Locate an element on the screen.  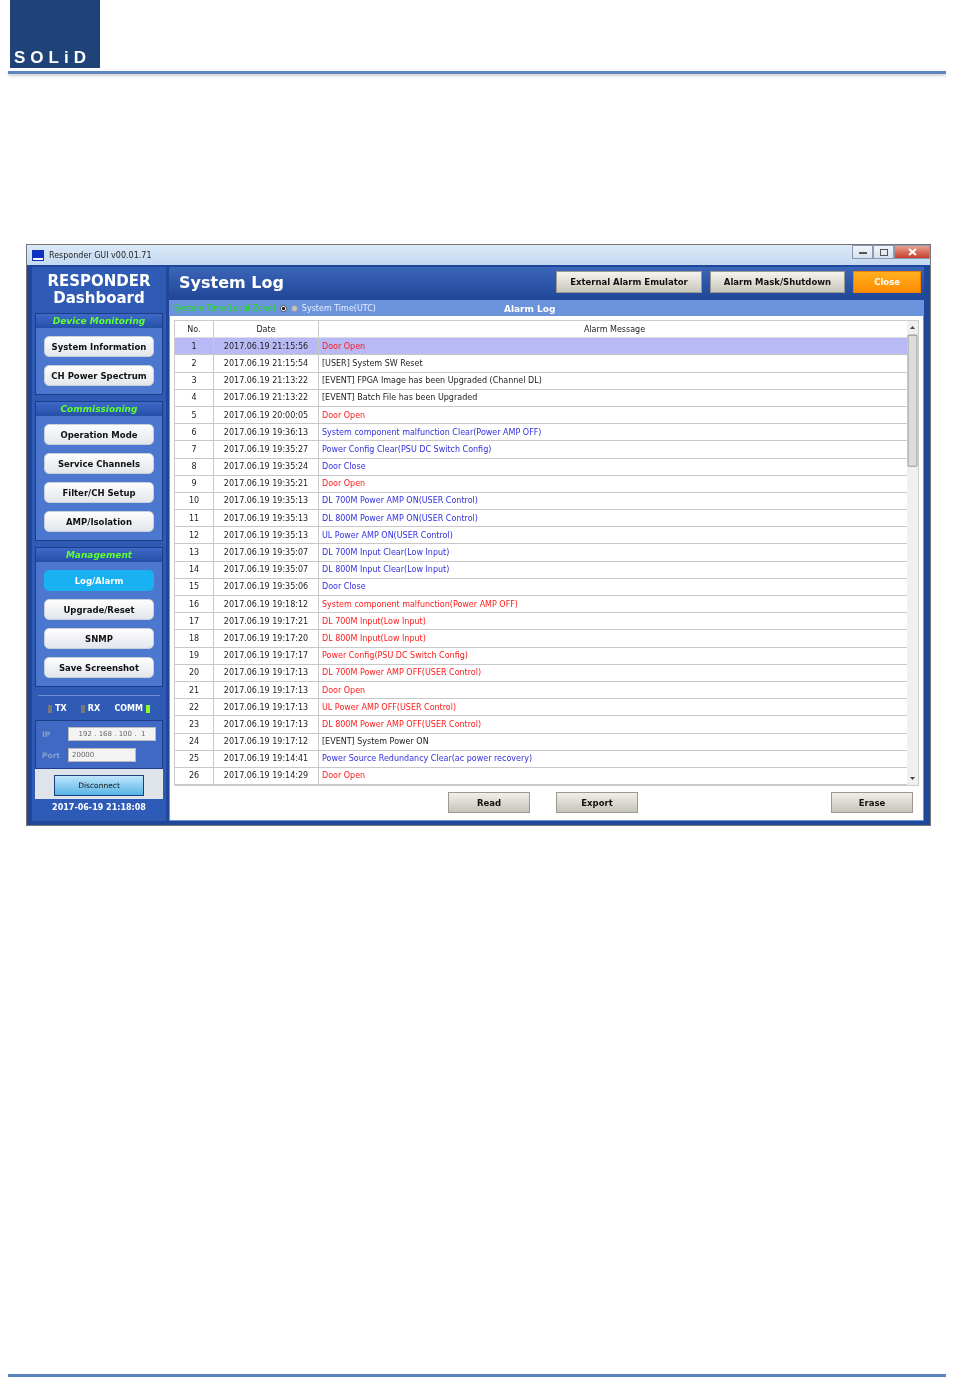
table-cell-text: Power Source Redundancy Clear(ac power recovery) is located at coordinates (427, 759).